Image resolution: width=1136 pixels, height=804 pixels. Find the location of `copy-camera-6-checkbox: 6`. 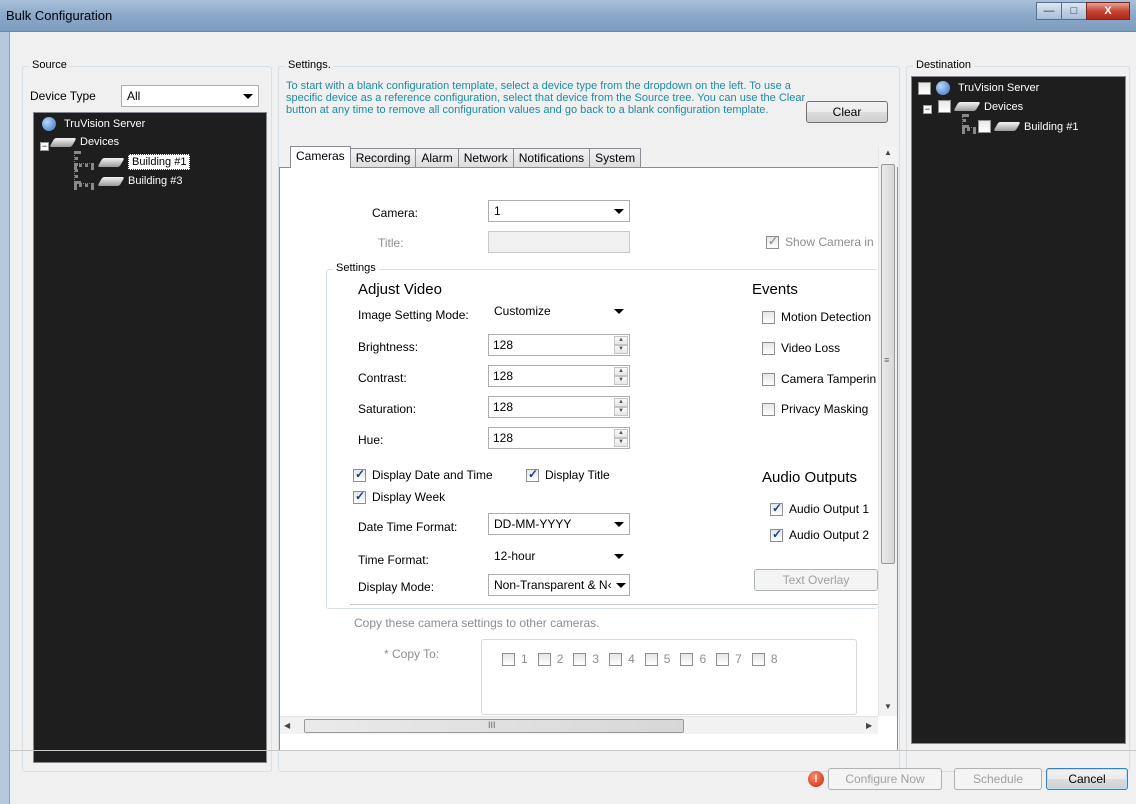

copy-camera-6-checkbox: 6 is located at coordinates (693, 659).